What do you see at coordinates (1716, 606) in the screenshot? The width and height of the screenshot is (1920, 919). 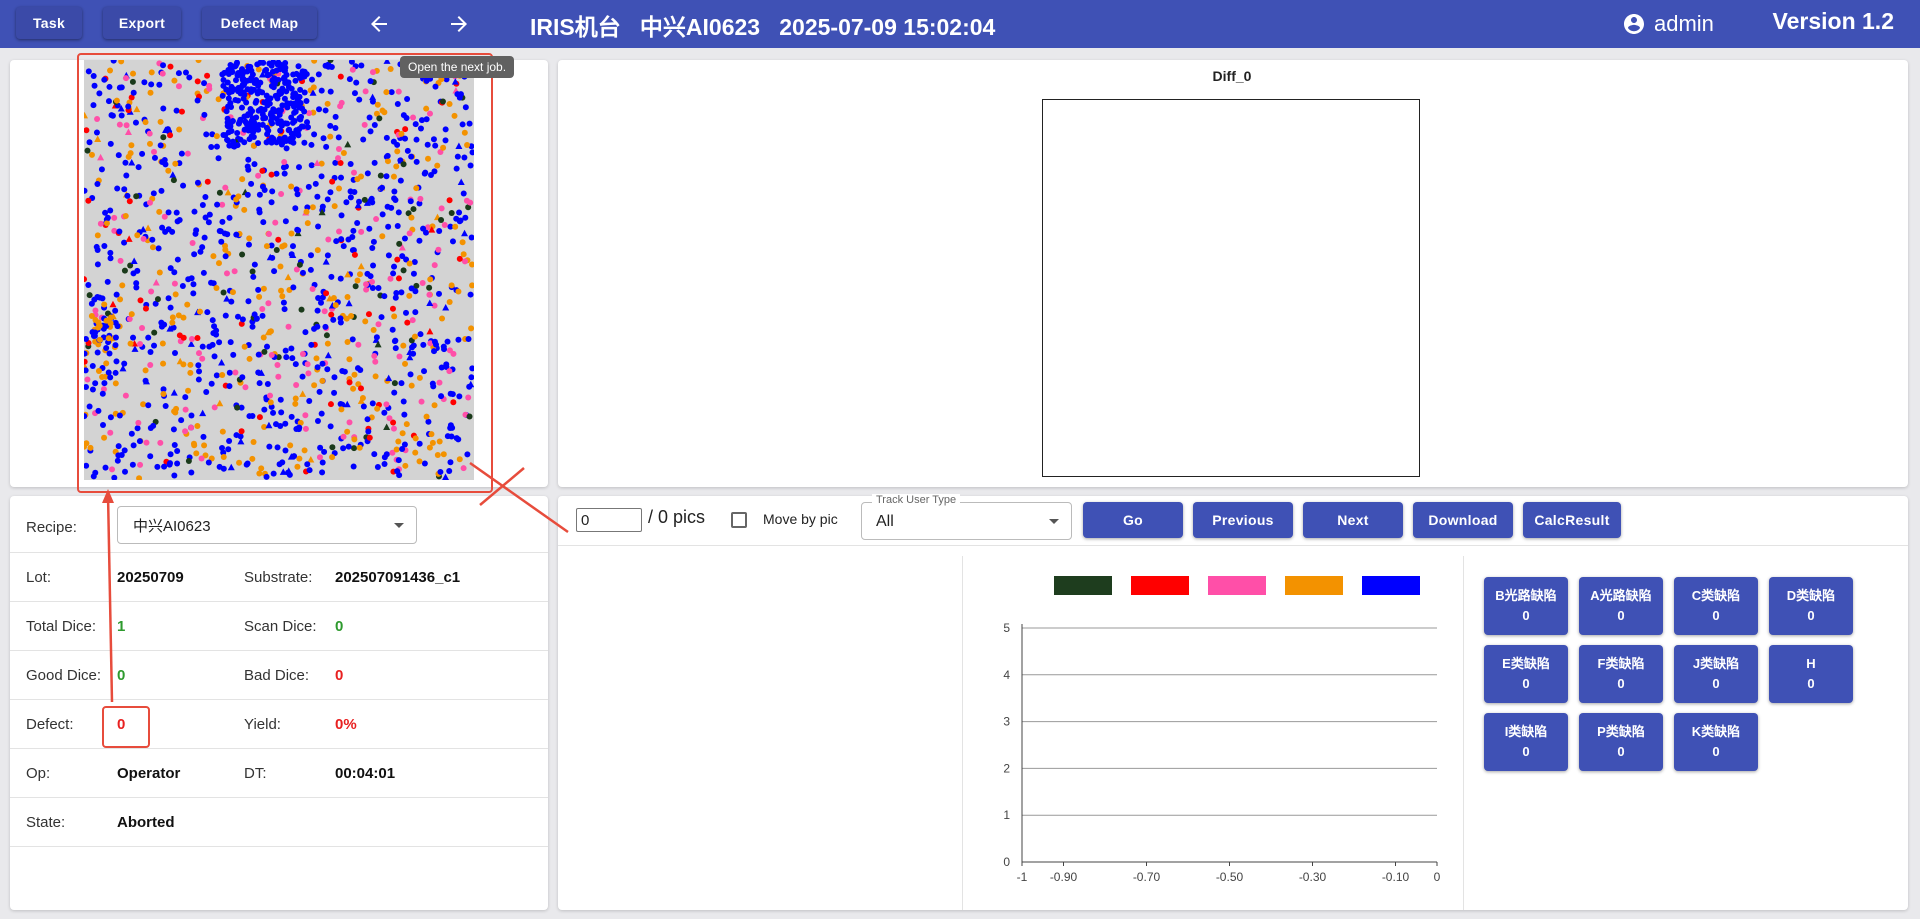 I see `defect-category-button: C类缺陷 0` at bounding box center [1716, 606].